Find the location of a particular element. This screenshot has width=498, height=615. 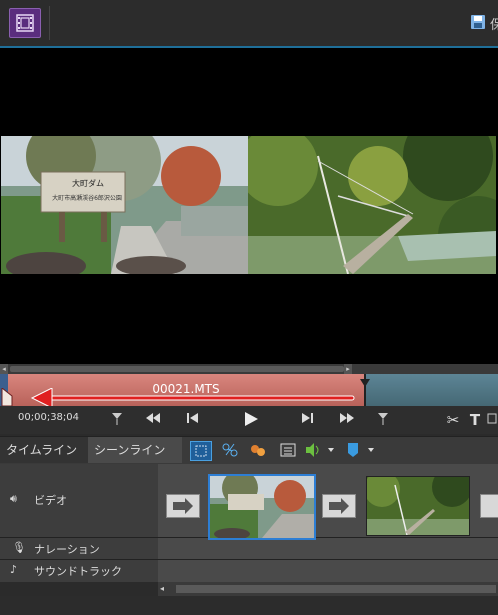

timecode: 00;00;38;04 is located at coordinates (49, 417).